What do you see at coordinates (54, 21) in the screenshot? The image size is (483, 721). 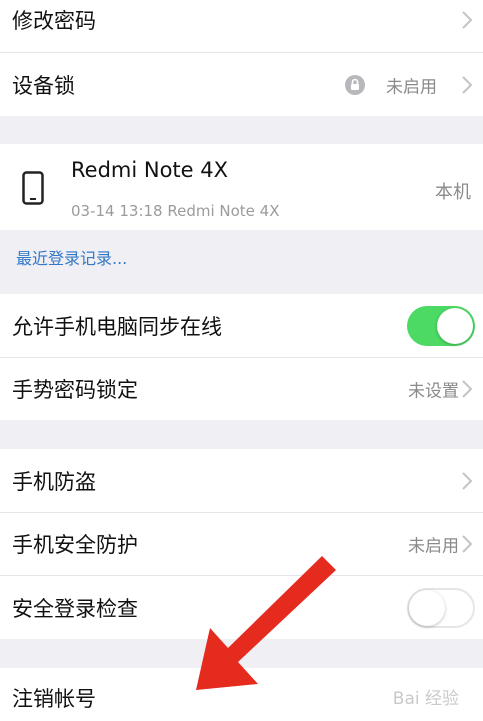 I see `change-password-label: 修改密码` at bounding box center [54, 21].